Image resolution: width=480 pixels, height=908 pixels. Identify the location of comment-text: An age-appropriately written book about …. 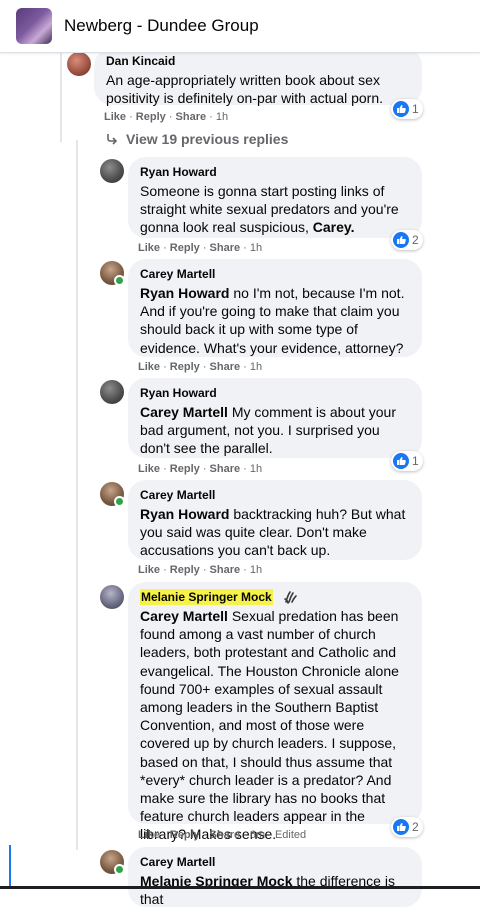
(245, 89).